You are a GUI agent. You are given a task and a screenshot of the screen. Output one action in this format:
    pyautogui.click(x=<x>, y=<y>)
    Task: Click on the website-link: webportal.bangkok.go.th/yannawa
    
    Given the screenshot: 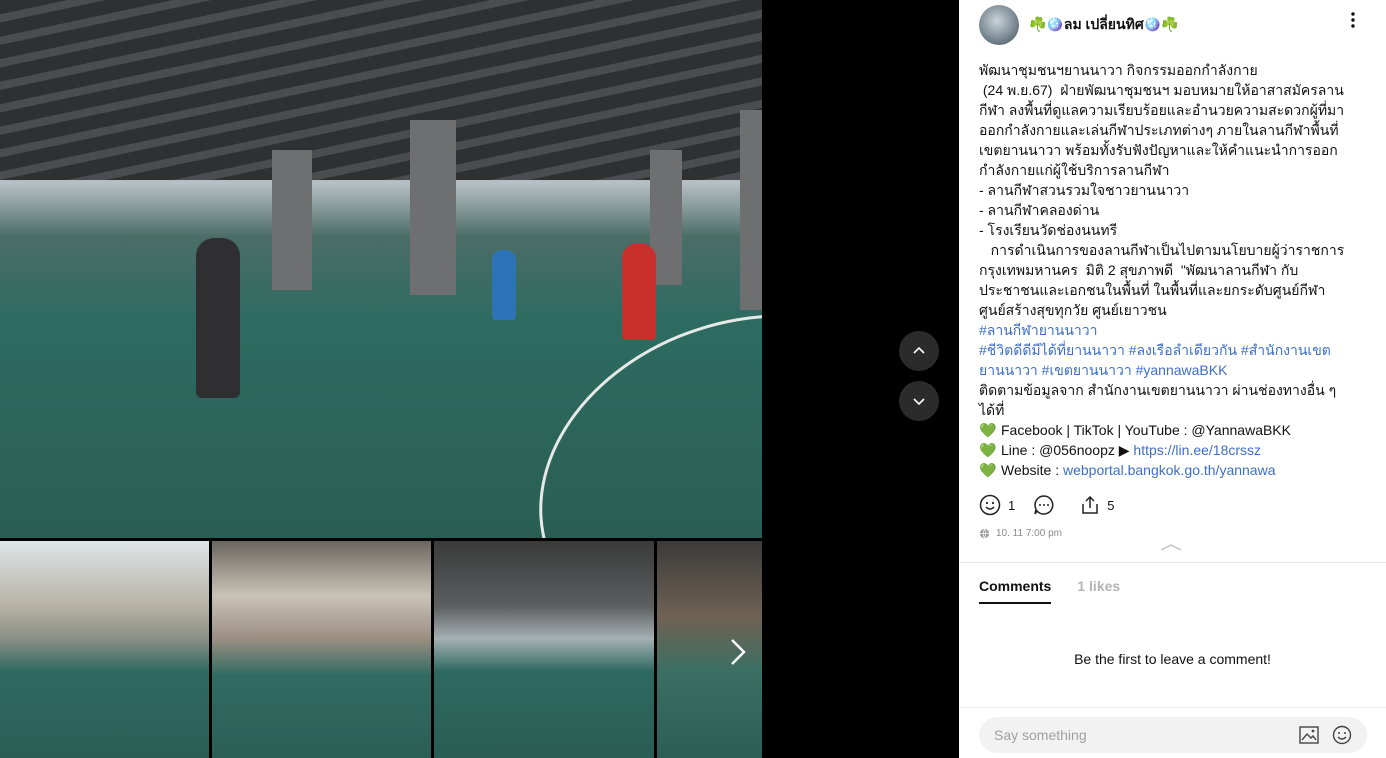 What is the action you would take?
    pyautogui.click(x=1169, y=470)
    